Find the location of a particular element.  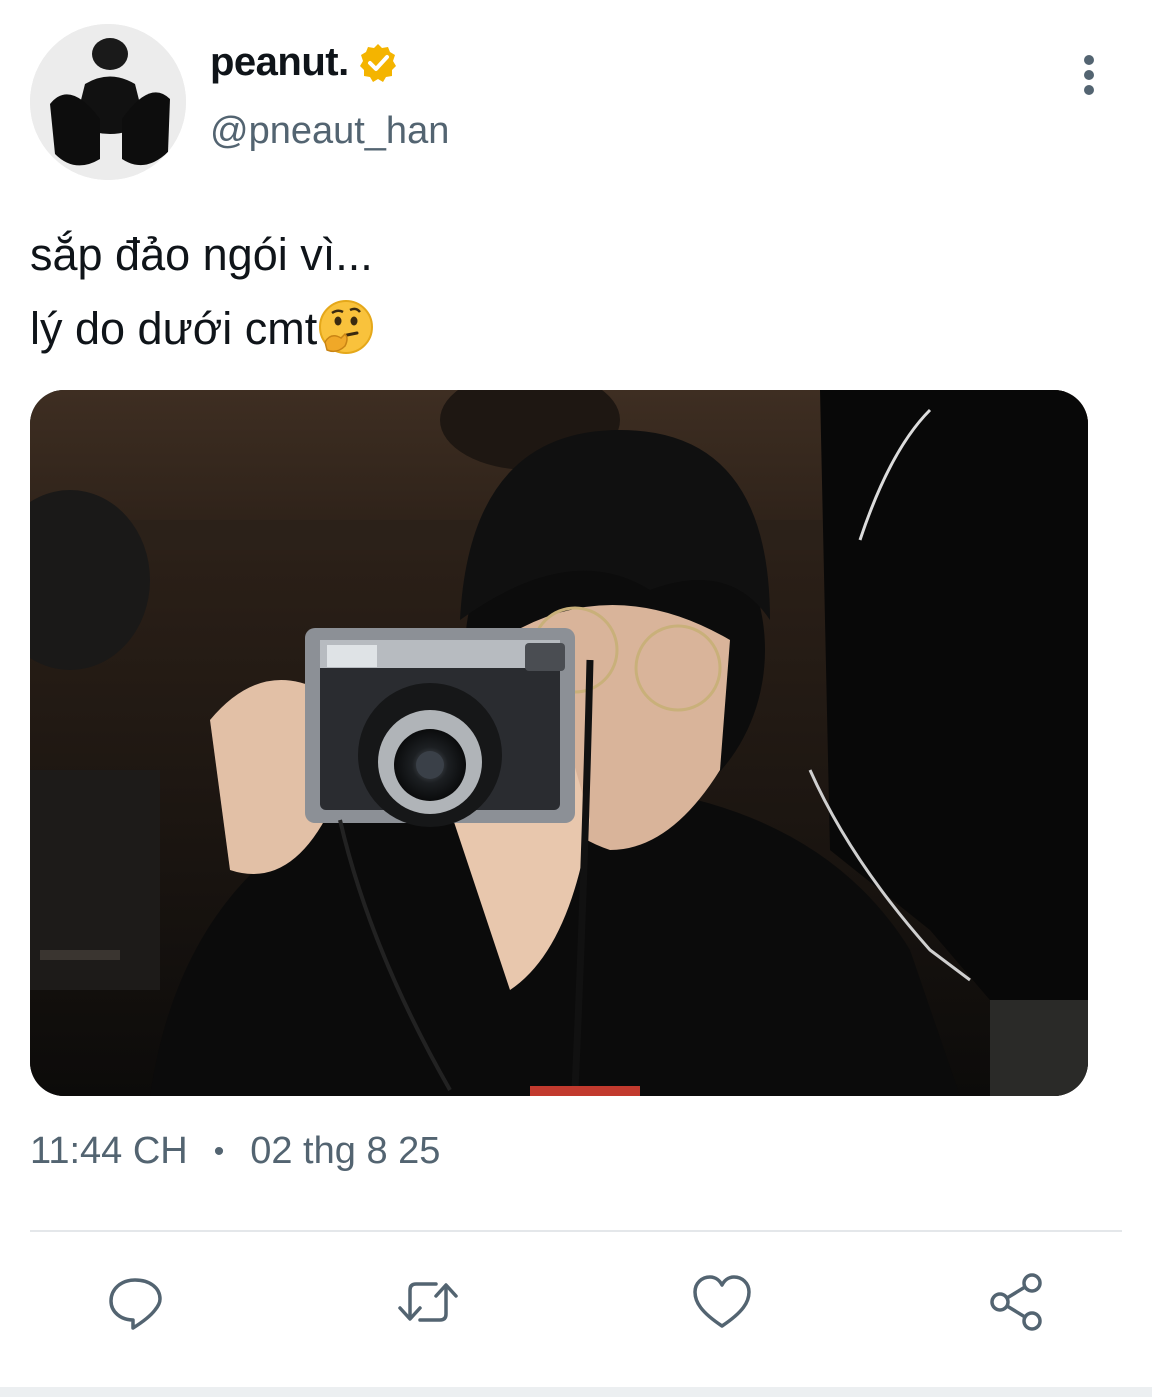

like-button is located at coordinates (722, 1302).